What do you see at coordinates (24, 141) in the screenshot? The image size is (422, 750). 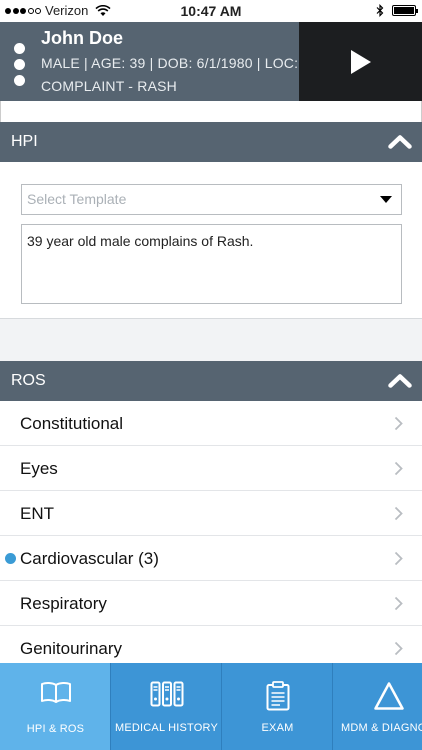 I see `hpi-section-title: HPI` at bounding box center [24, 141].